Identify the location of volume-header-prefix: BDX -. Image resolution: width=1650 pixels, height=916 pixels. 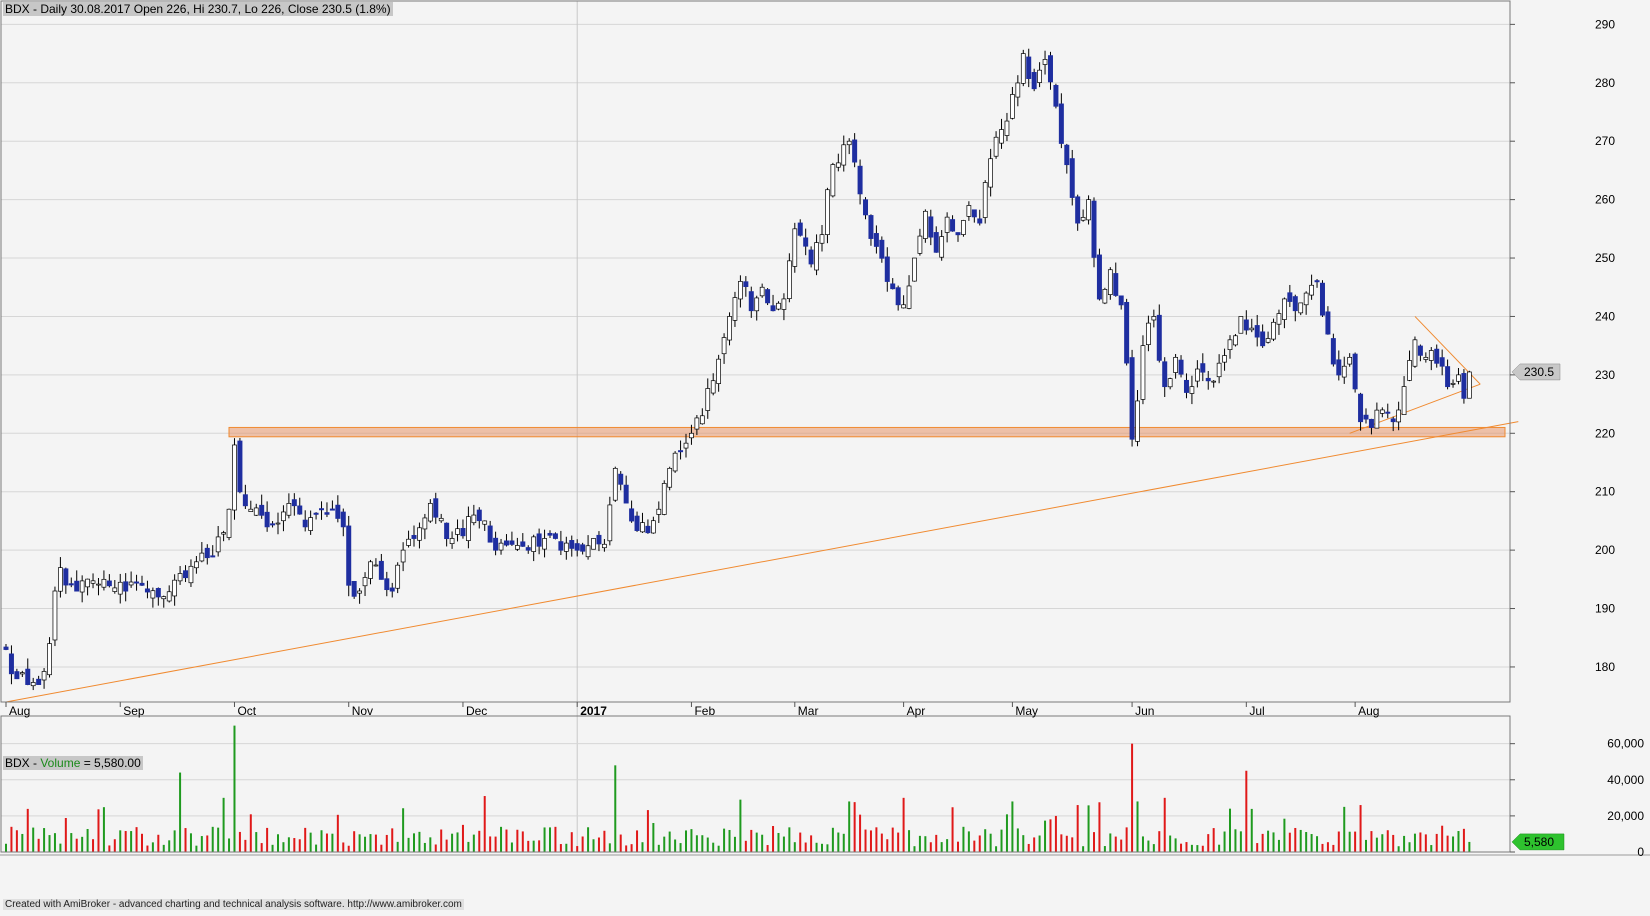
(23, 763).